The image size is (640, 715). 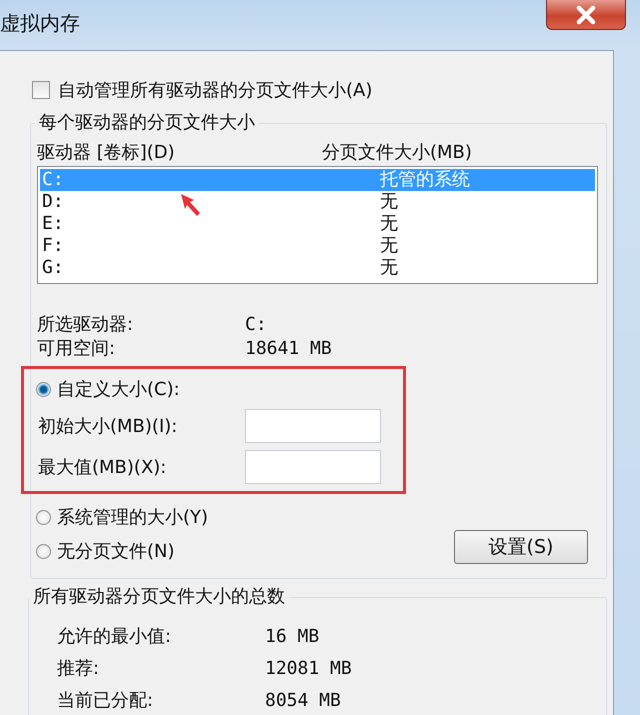 I want to click on info-label: 可用空间:, so click(x=76, y=348).